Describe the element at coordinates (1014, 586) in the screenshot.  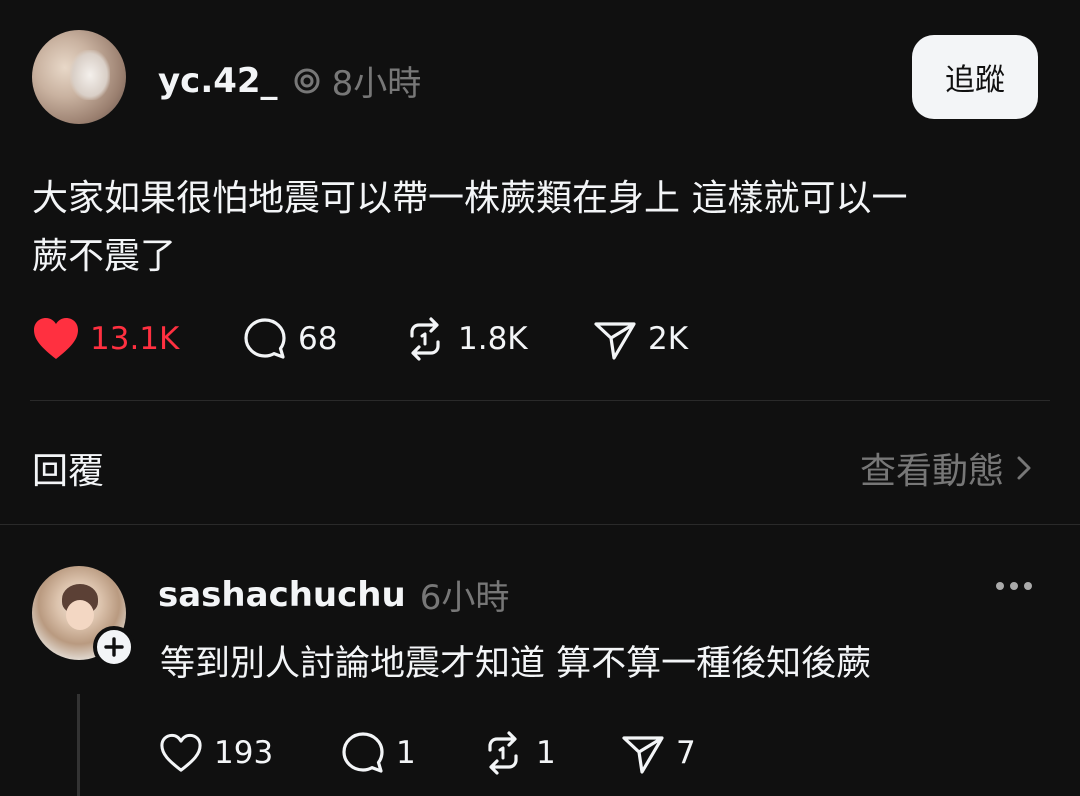
I see `more-options-icon` at that location.